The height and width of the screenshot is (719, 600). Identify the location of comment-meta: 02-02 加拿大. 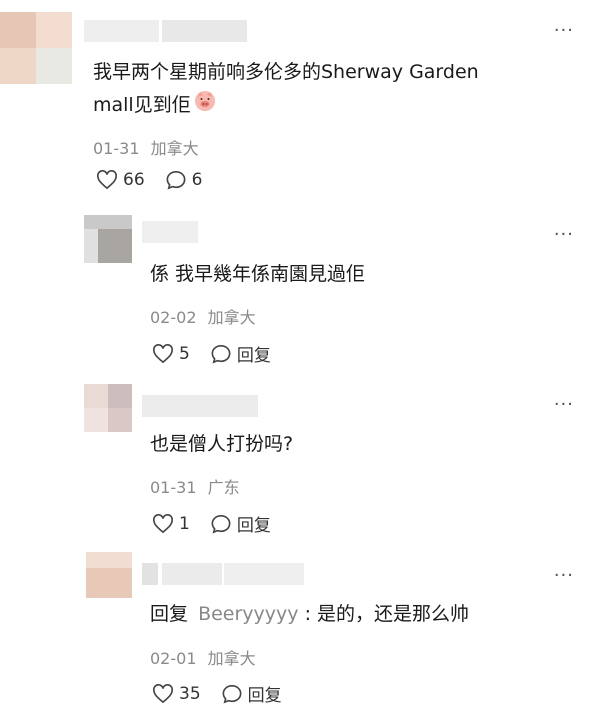
(203, 316).